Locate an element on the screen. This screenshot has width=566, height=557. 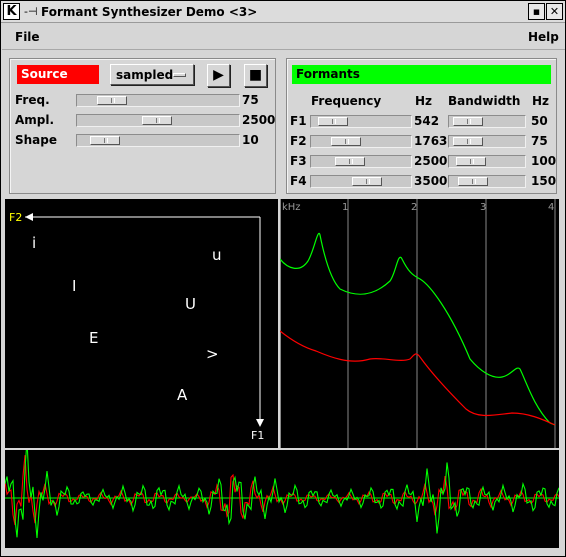
f1-axis-label: F1 is located at coordinates (257, 435).